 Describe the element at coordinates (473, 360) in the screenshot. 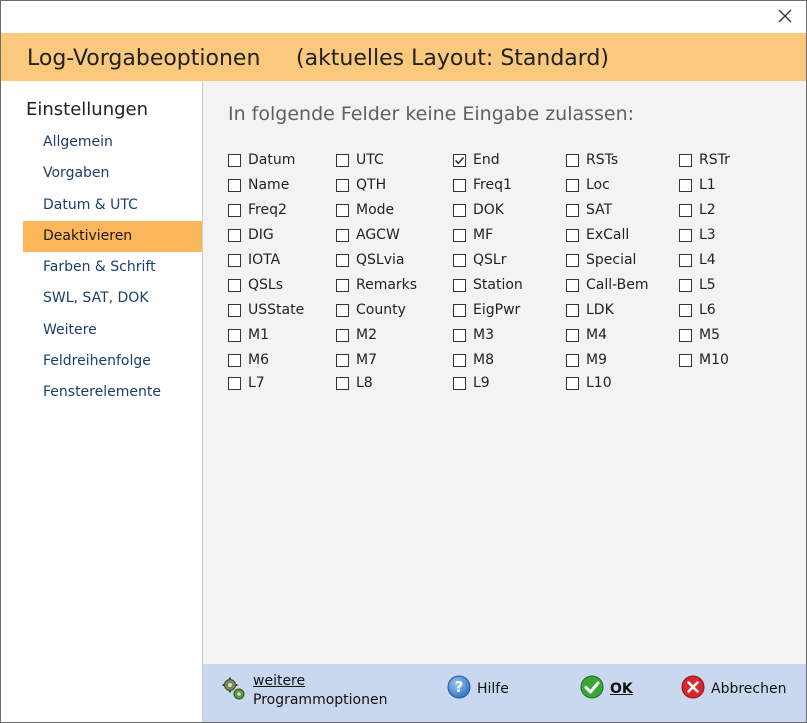

I see `checkbox-m8: M8` at that location.